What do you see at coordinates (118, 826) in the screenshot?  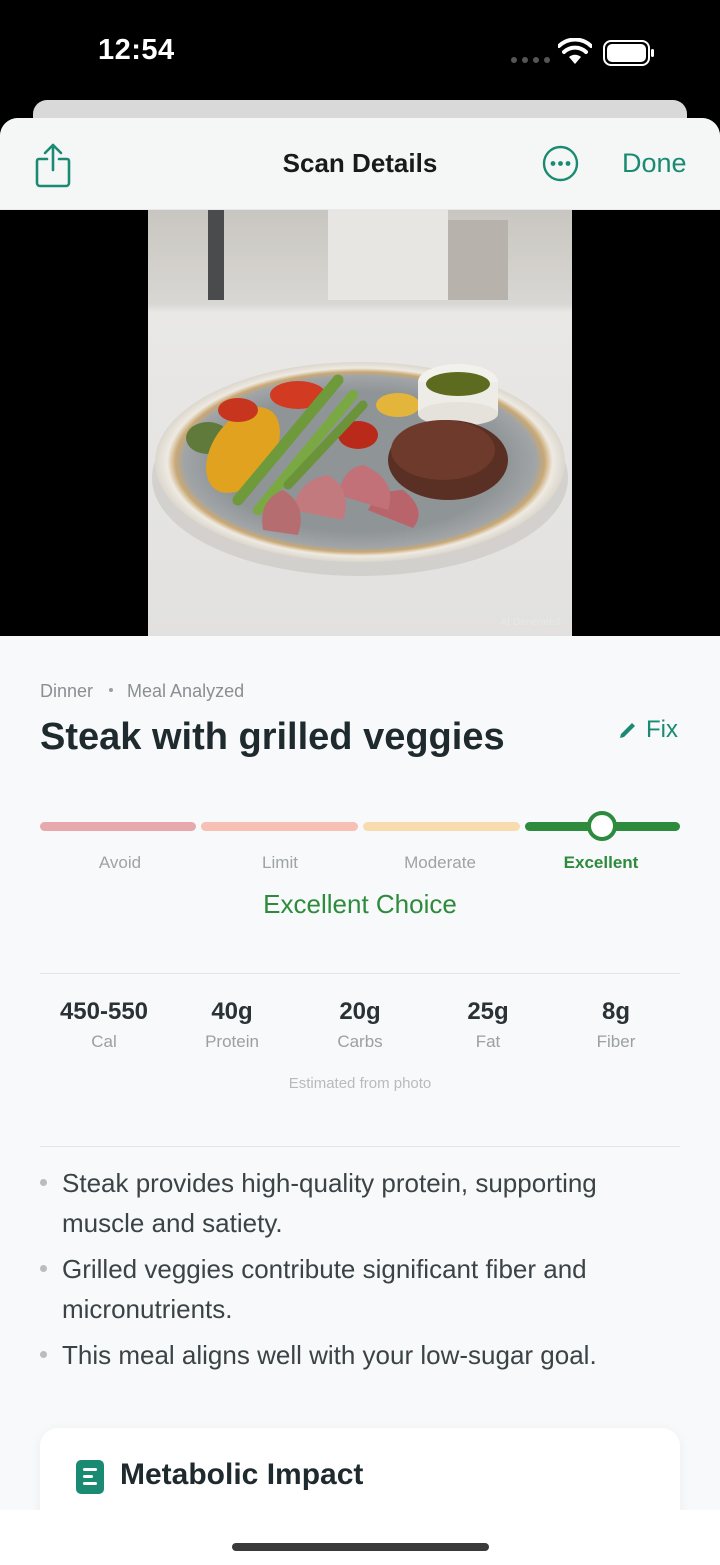 I see `rating-bar-avoid` at bounding box center [118, 826].